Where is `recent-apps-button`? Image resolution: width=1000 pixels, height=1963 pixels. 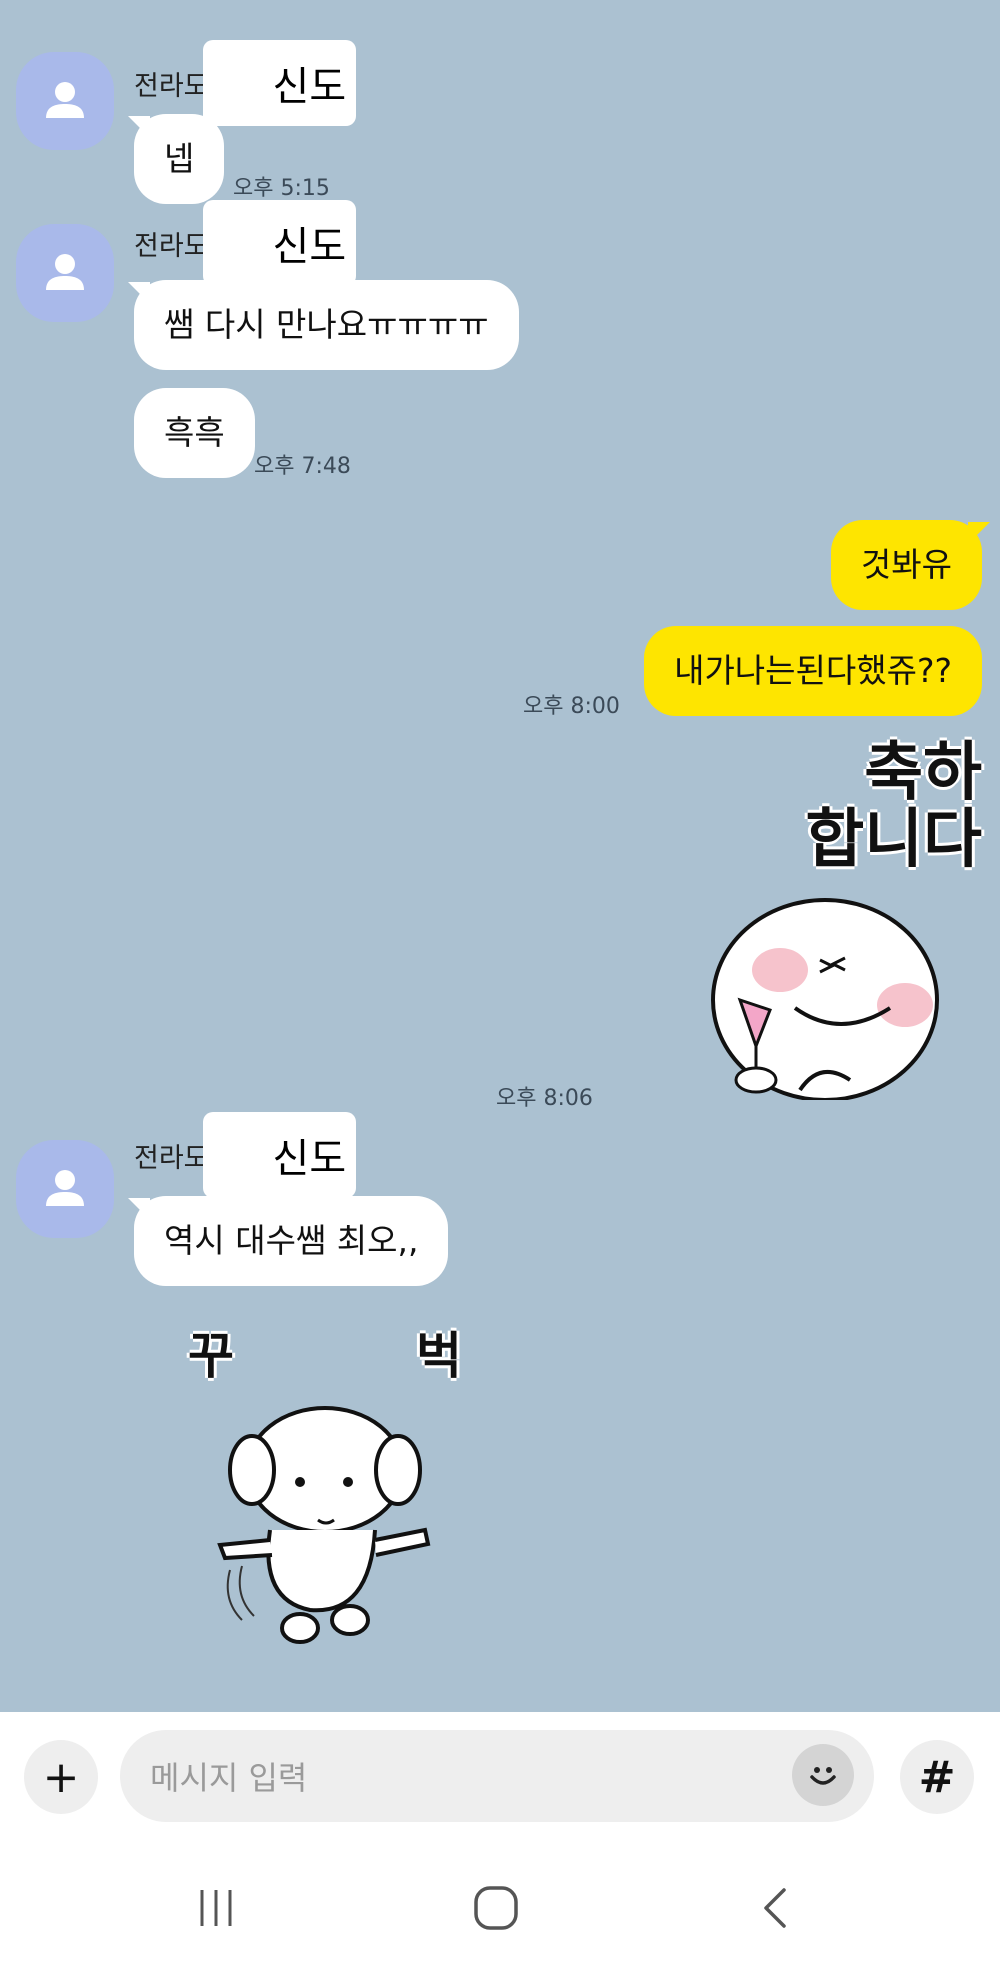
recent-apps-button is located at coordinates (216, 1908).